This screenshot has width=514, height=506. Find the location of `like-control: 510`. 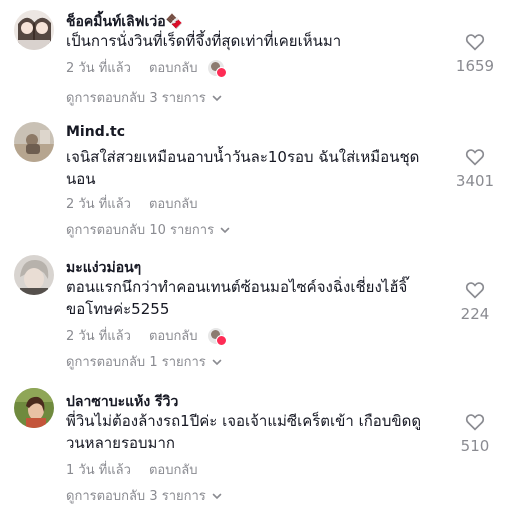

like-control: 510 is located at coordinates (475, 434).